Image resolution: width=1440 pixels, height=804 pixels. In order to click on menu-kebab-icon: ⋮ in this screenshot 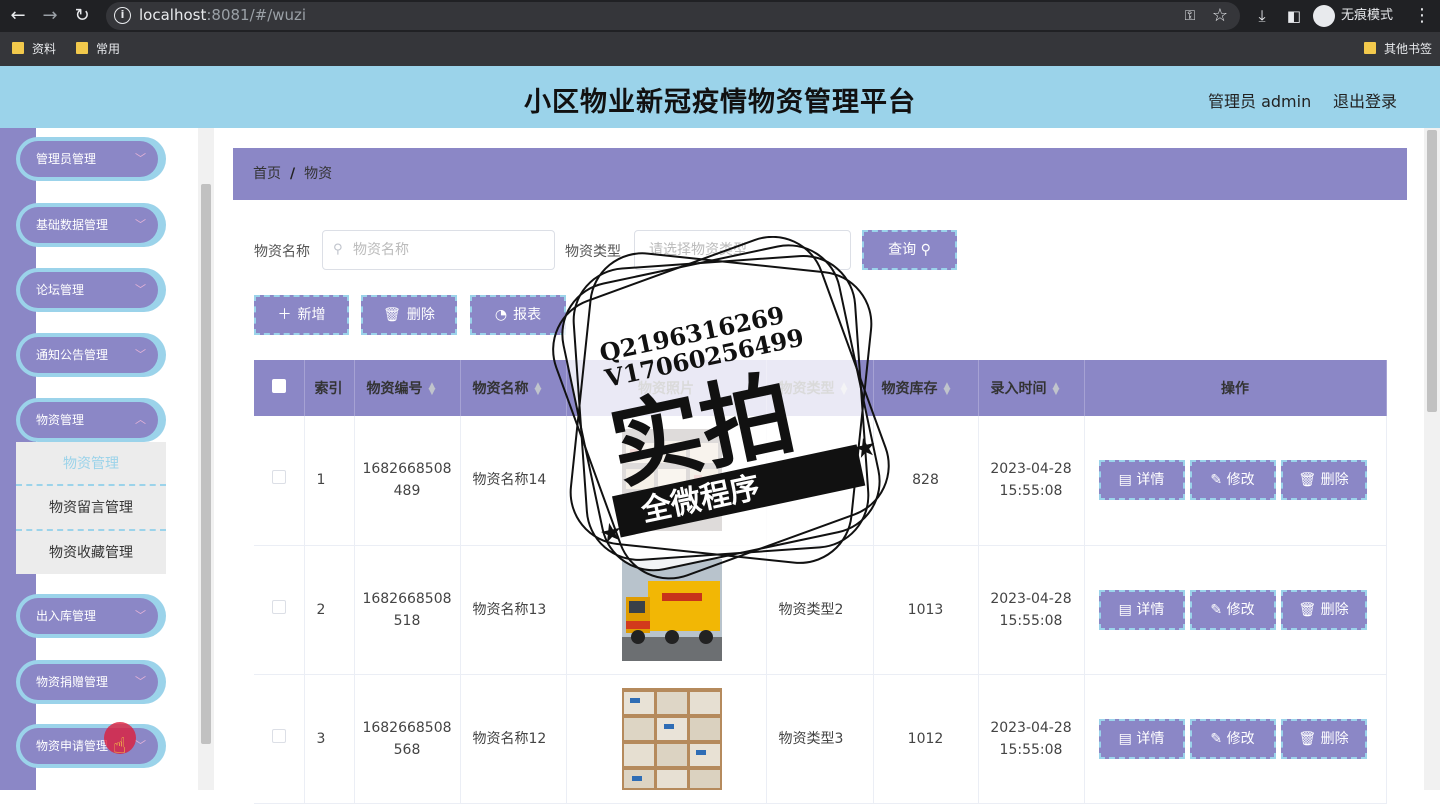, I will do `click(1422, 16)`.